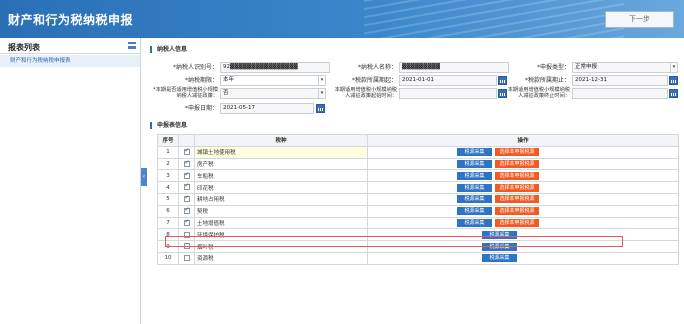 The height and width of the screenshot is (324, 684). Describe the element at coordinates (281, 176) in the screenshot. I see `tax-name: 车船税` at that location.